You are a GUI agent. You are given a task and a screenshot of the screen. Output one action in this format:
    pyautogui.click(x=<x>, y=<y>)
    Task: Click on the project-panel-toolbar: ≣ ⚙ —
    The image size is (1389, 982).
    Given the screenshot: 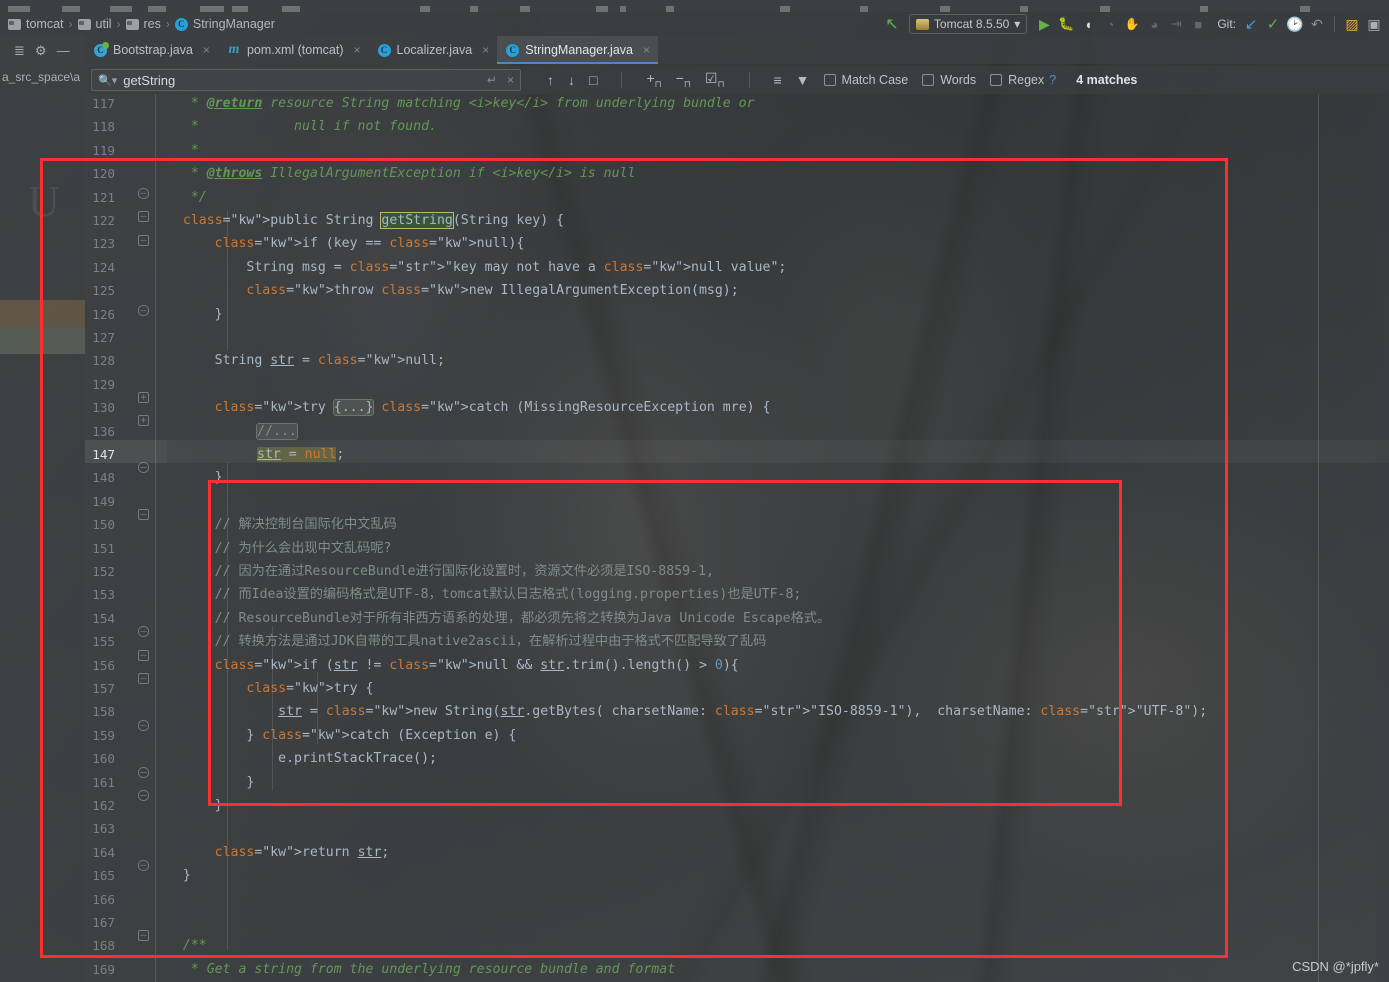 What is the action you would take?
    pyautogui.click(x=42, y=50)
    